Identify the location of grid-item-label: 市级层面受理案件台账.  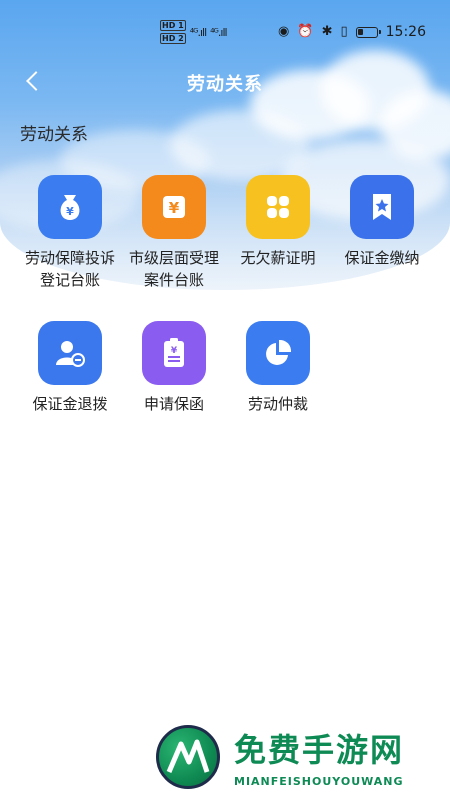
(173, 269).